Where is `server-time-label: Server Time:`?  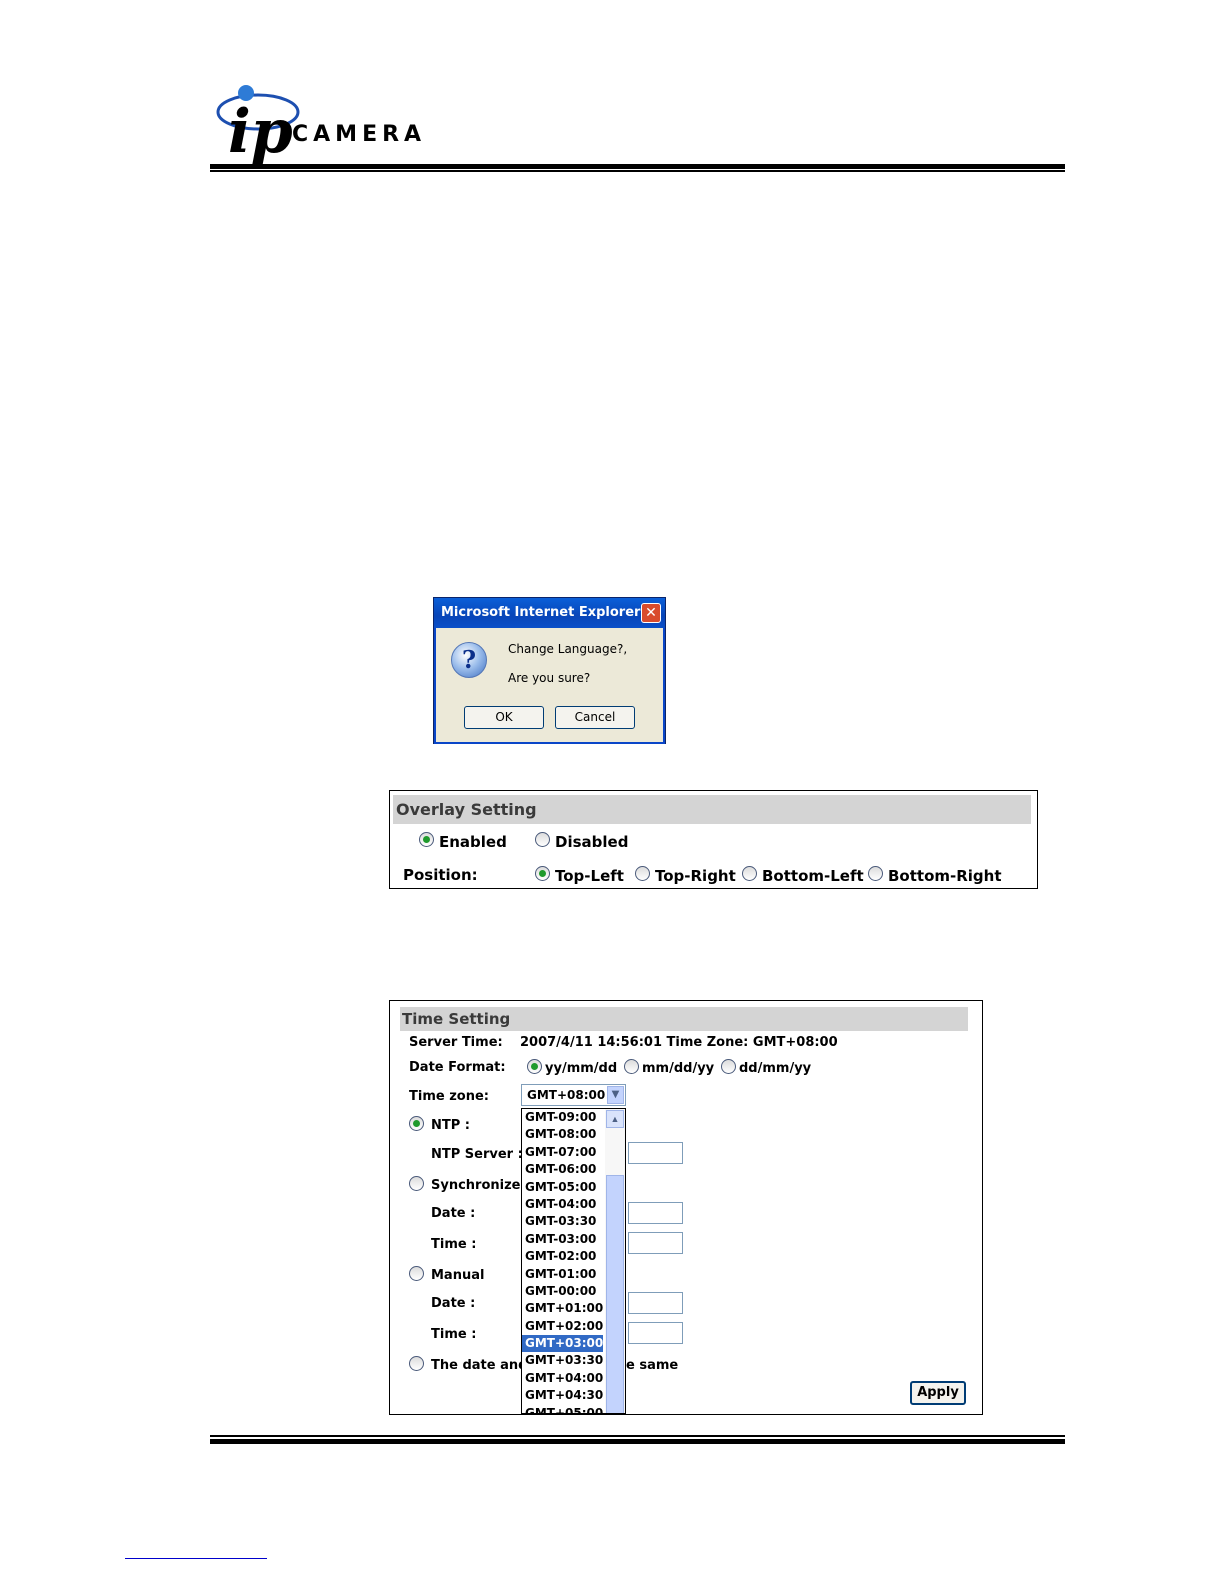
server-time-label: Server Time: is located at coordinates (456, 1042).